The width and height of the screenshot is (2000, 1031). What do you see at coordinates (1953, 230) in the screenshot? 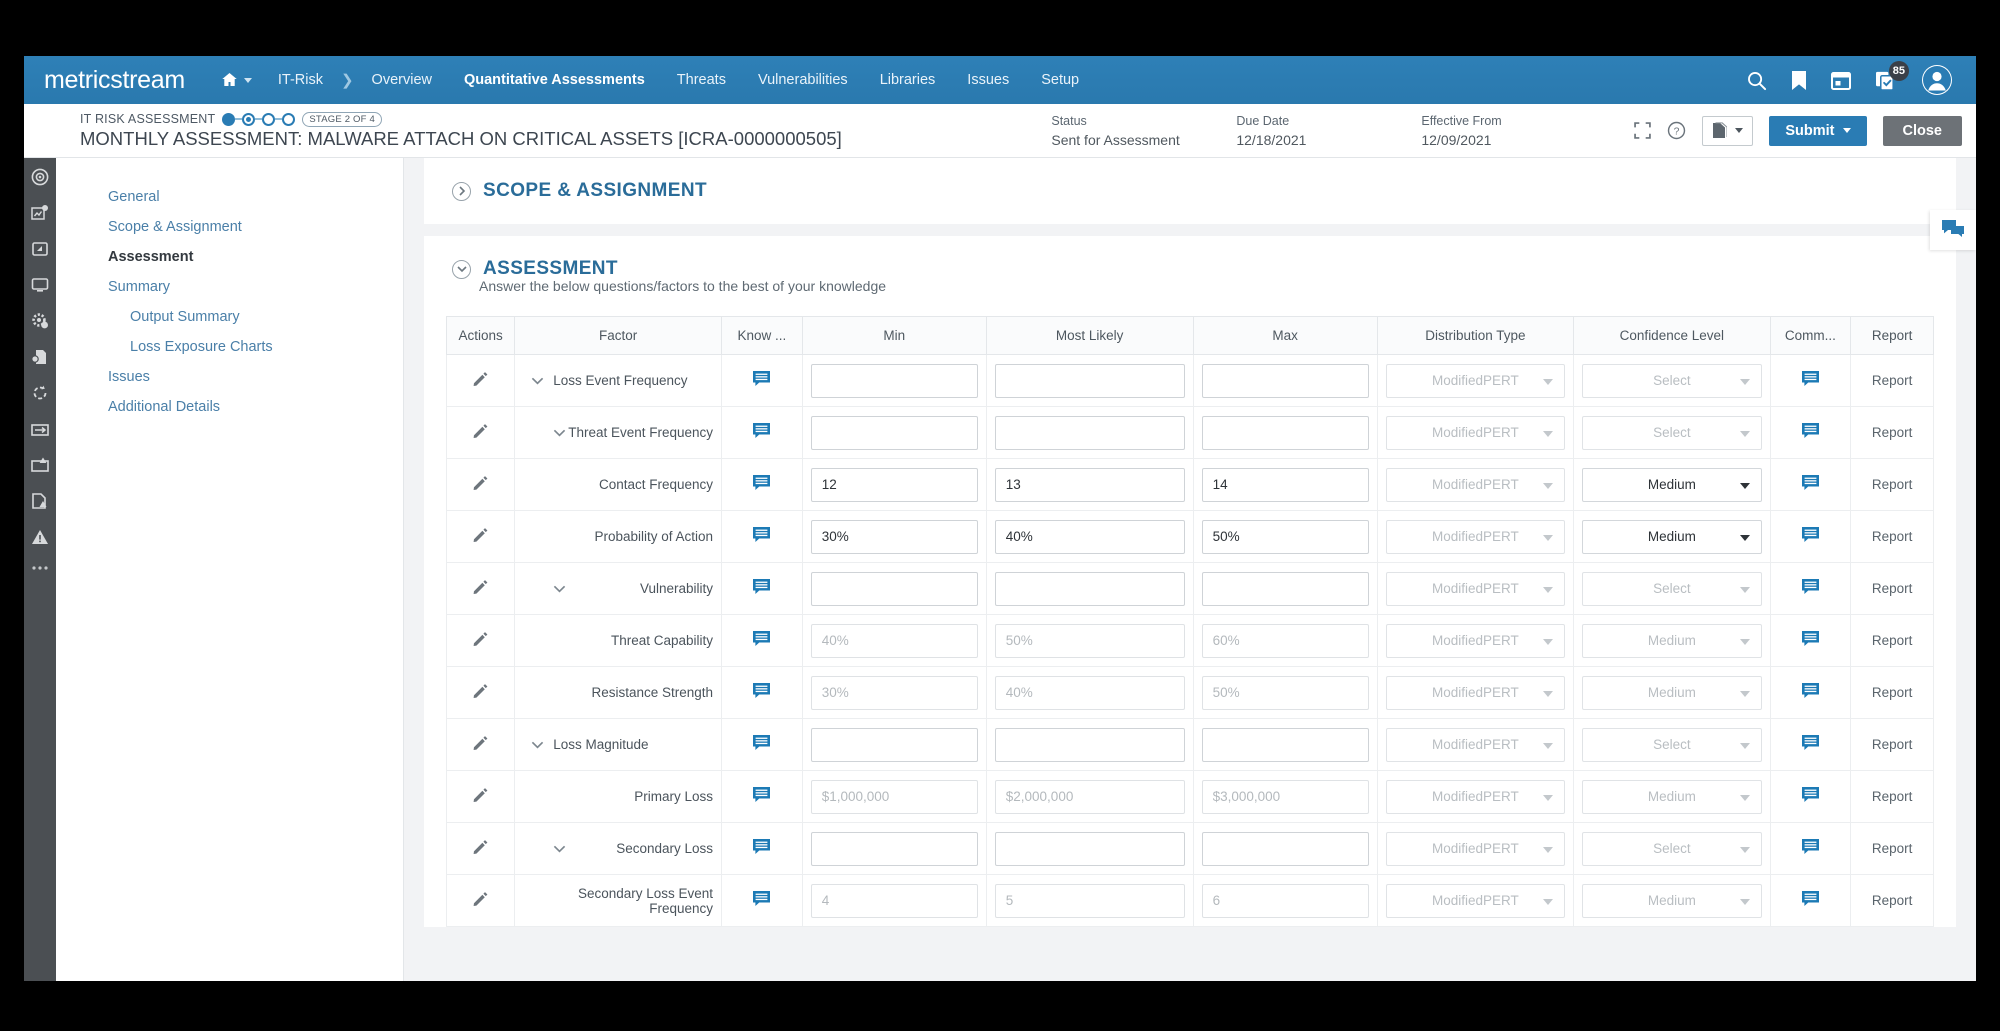
I see `chat-bubble-icon` at bounding box center [1953, 230].